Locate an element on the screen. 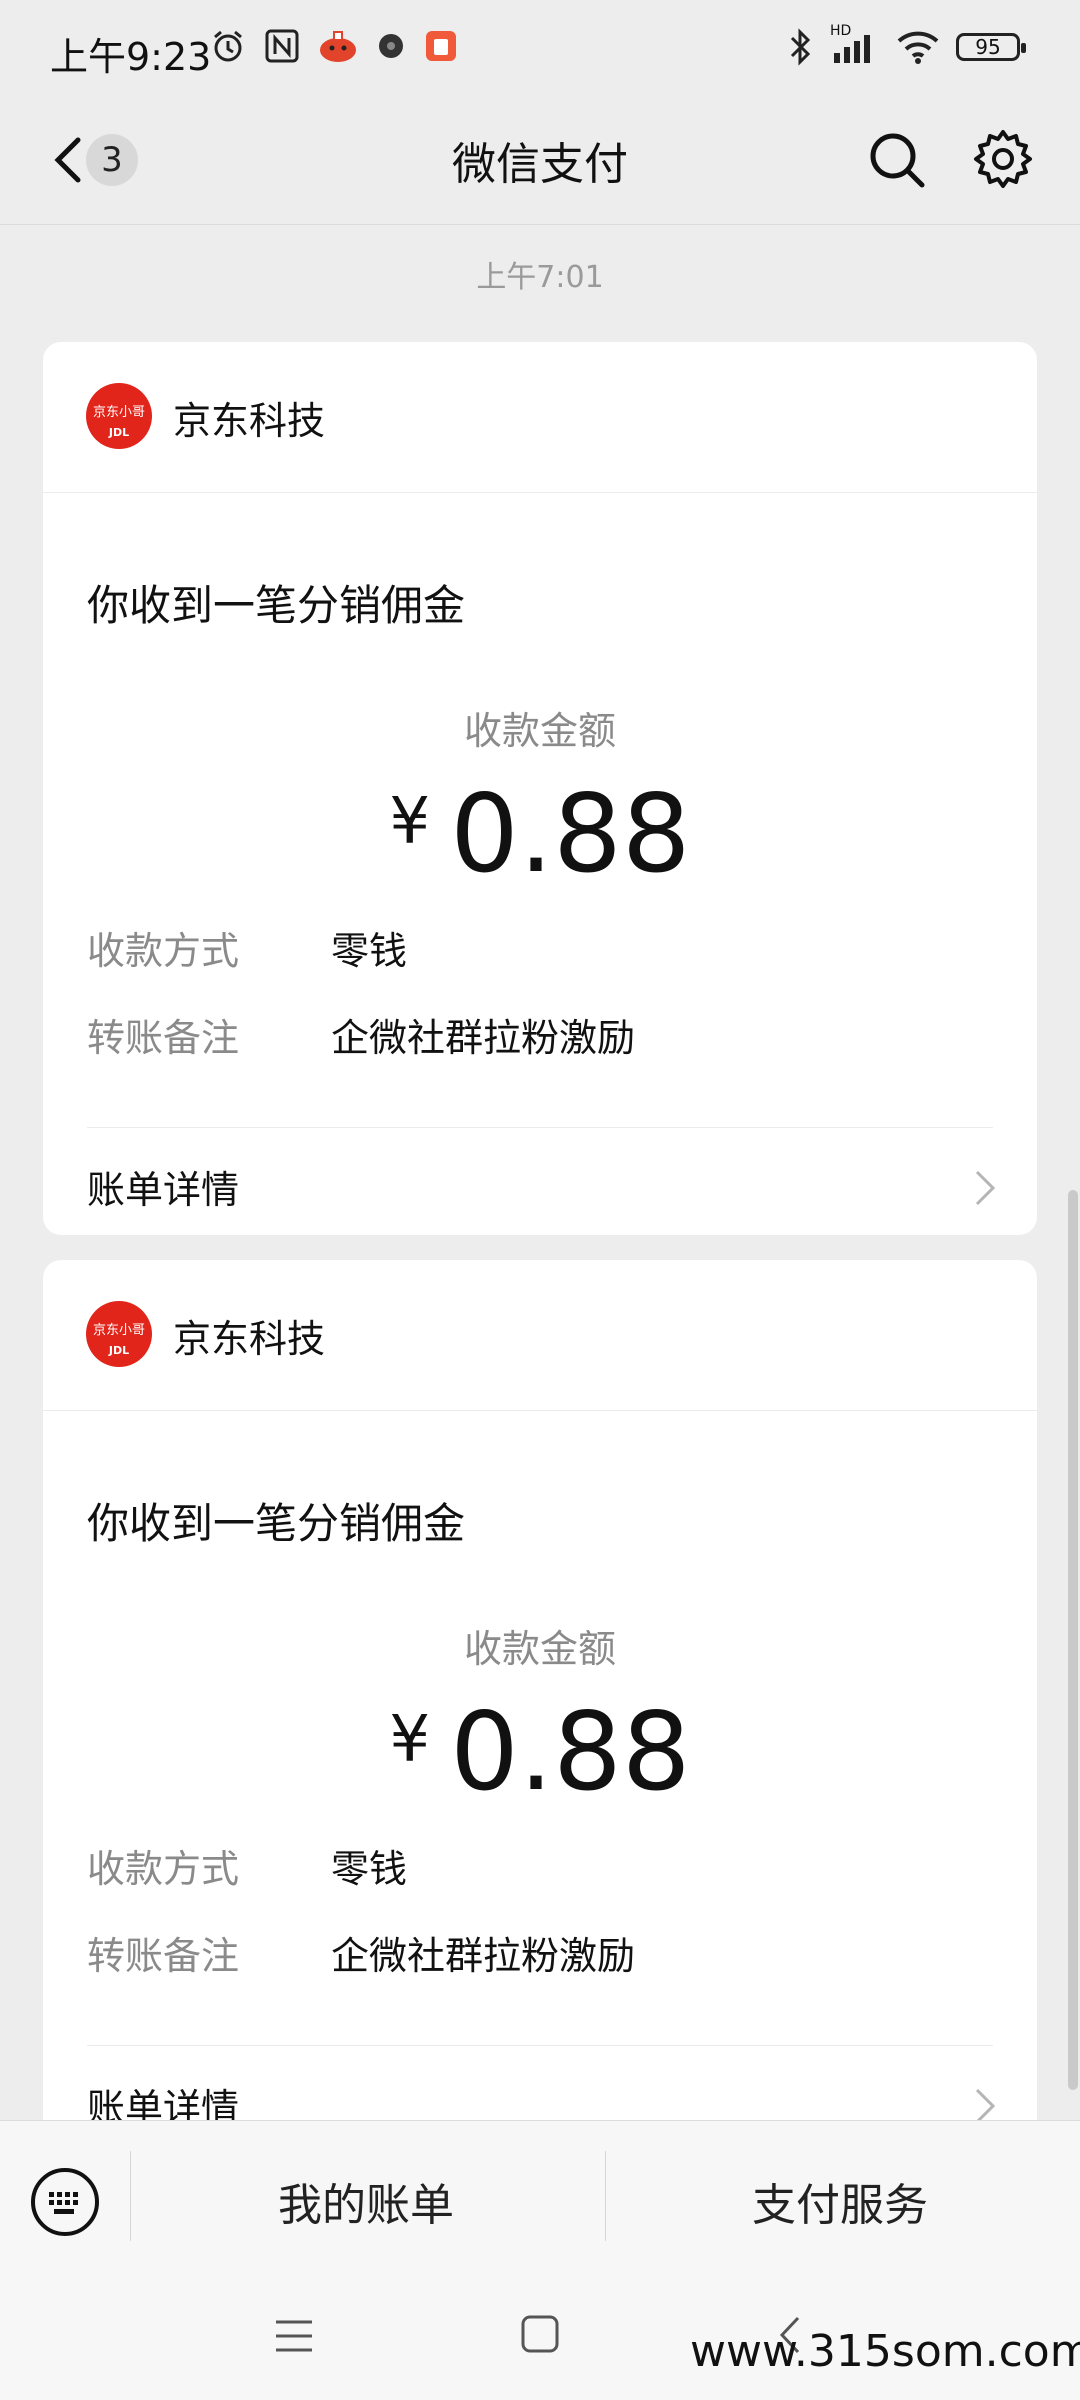  status-system-icons: HD 95 is located at coordinates (906, 44).